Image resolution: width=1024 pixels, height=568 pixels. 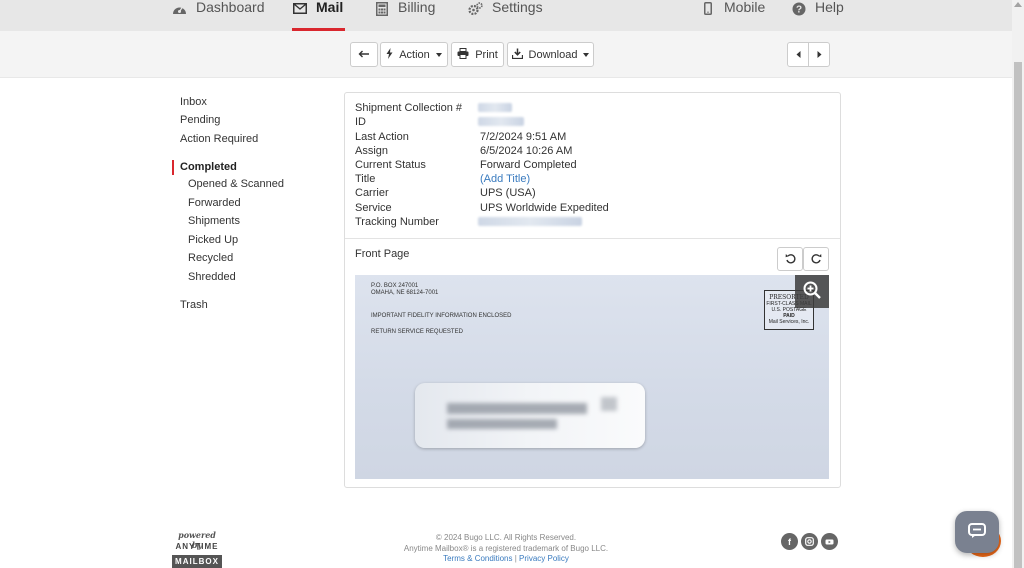 What do you see at coordinates (382, 254) in the screenshot?
I see `front-page-label: Front Page` at bounding box center [382, 254].